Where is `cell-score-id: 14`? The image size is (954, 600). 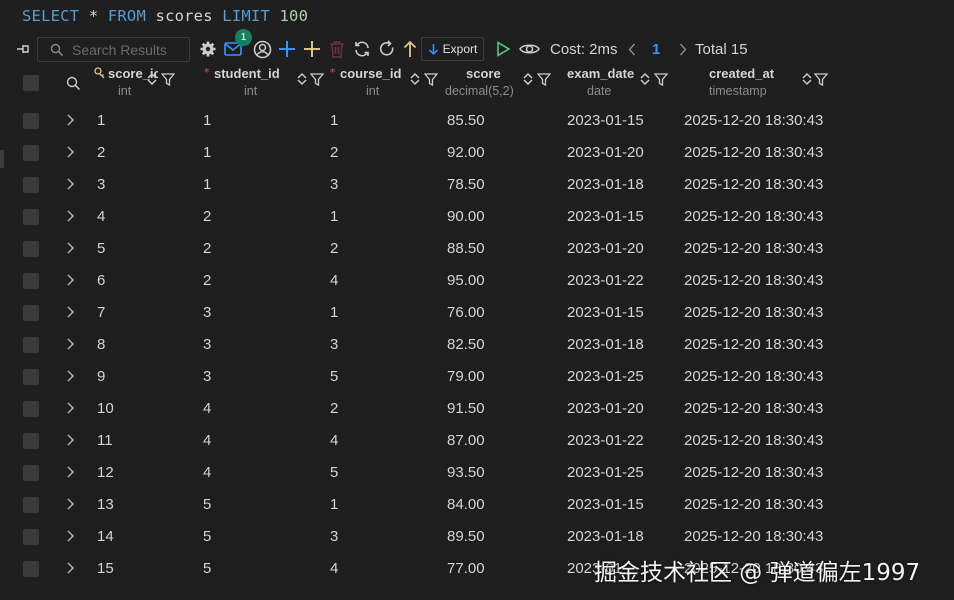 cell-score-id: 14 is located at coordinates (105, 536).